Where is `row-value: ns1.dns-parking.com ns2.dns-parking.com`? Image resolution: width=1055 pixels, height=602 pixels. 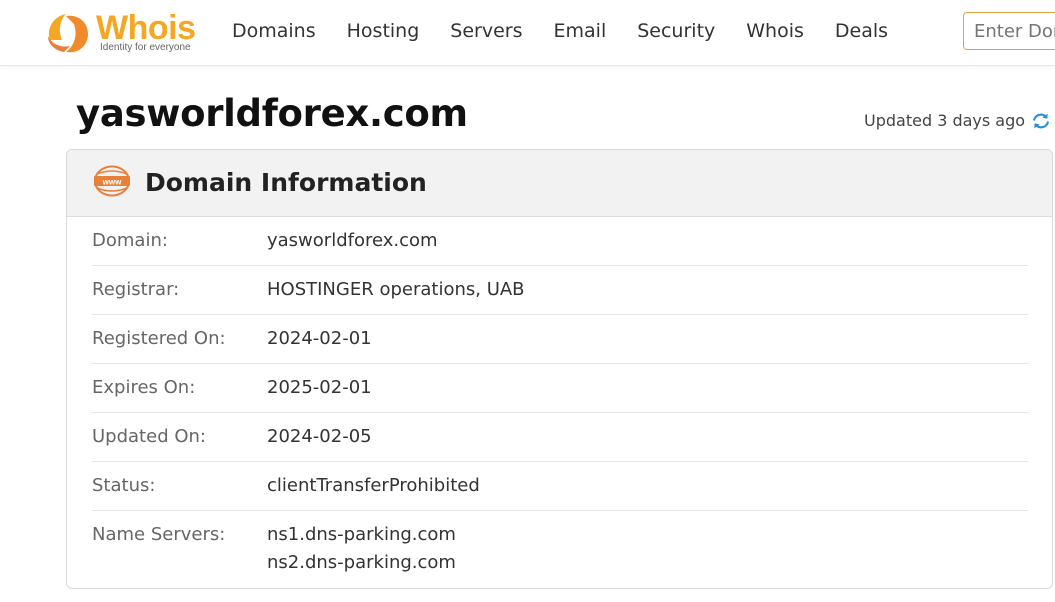 row-value: ns1.dns-parking.com ns2.dns-parking.com is located at coordinates (361, 552).